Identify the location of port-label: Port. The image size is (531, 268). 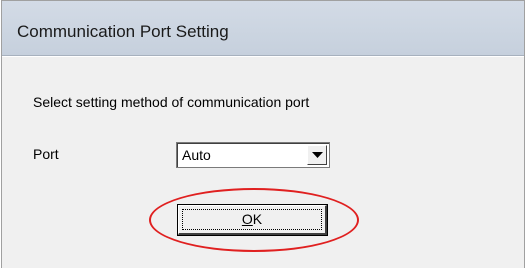
(46, 154).